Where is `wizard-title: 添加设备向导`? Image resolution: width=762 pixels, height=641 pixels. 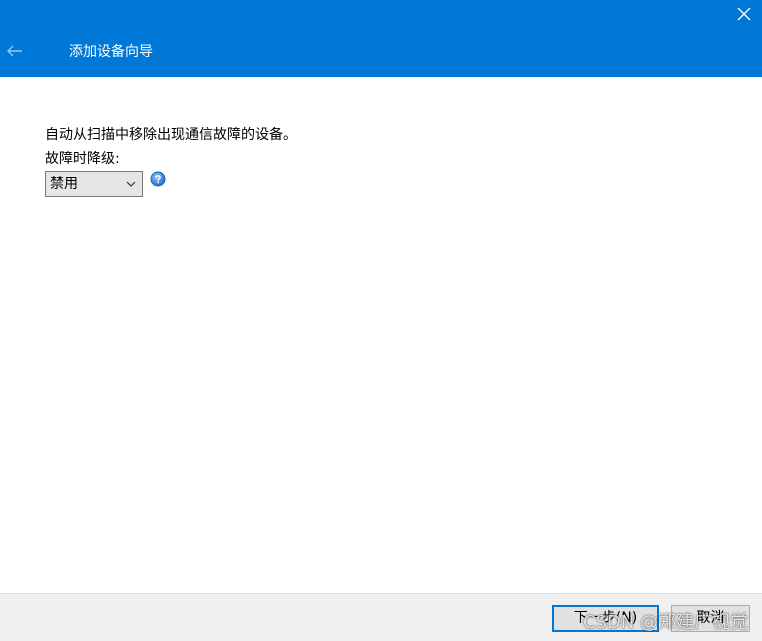 wizard-title: 添加设备向导 is located at coordinates (111, 52).